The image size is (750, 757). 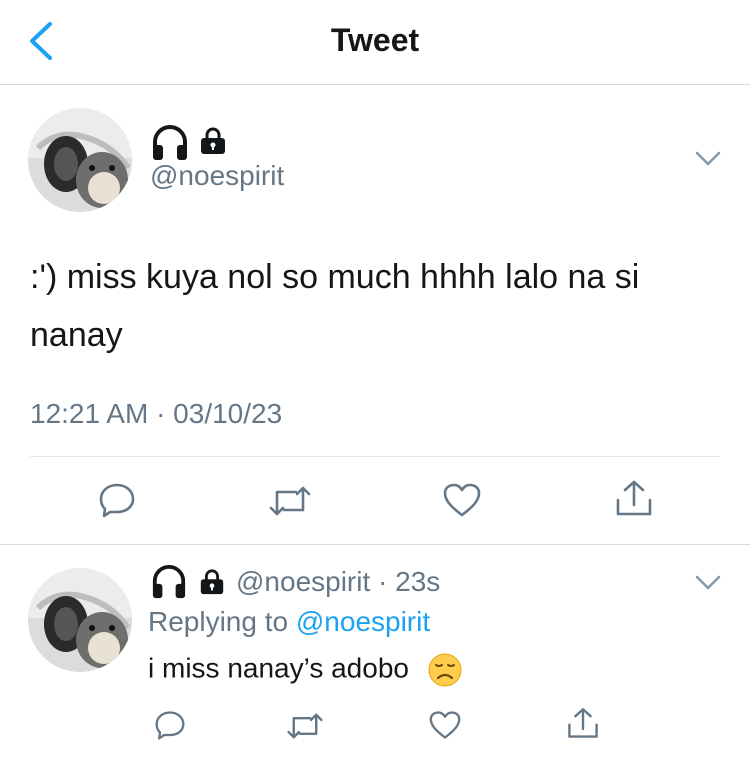 I want to click on replying-to-handle-link: @noespirit, so click(x=363, y=621).